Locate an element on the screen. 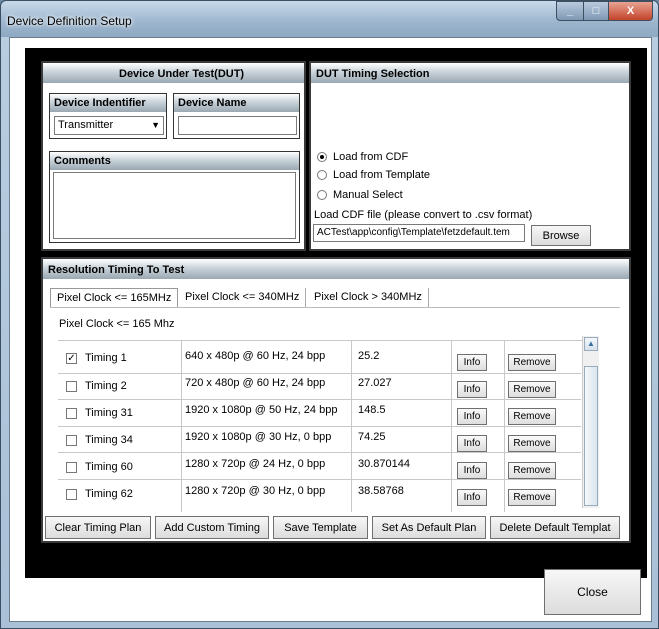 The height and width of the screenshot is (629, 659). timing-format: 1920 x 1080p @ 30 Hz, 0 bpp is located at coordinates (258, 437).